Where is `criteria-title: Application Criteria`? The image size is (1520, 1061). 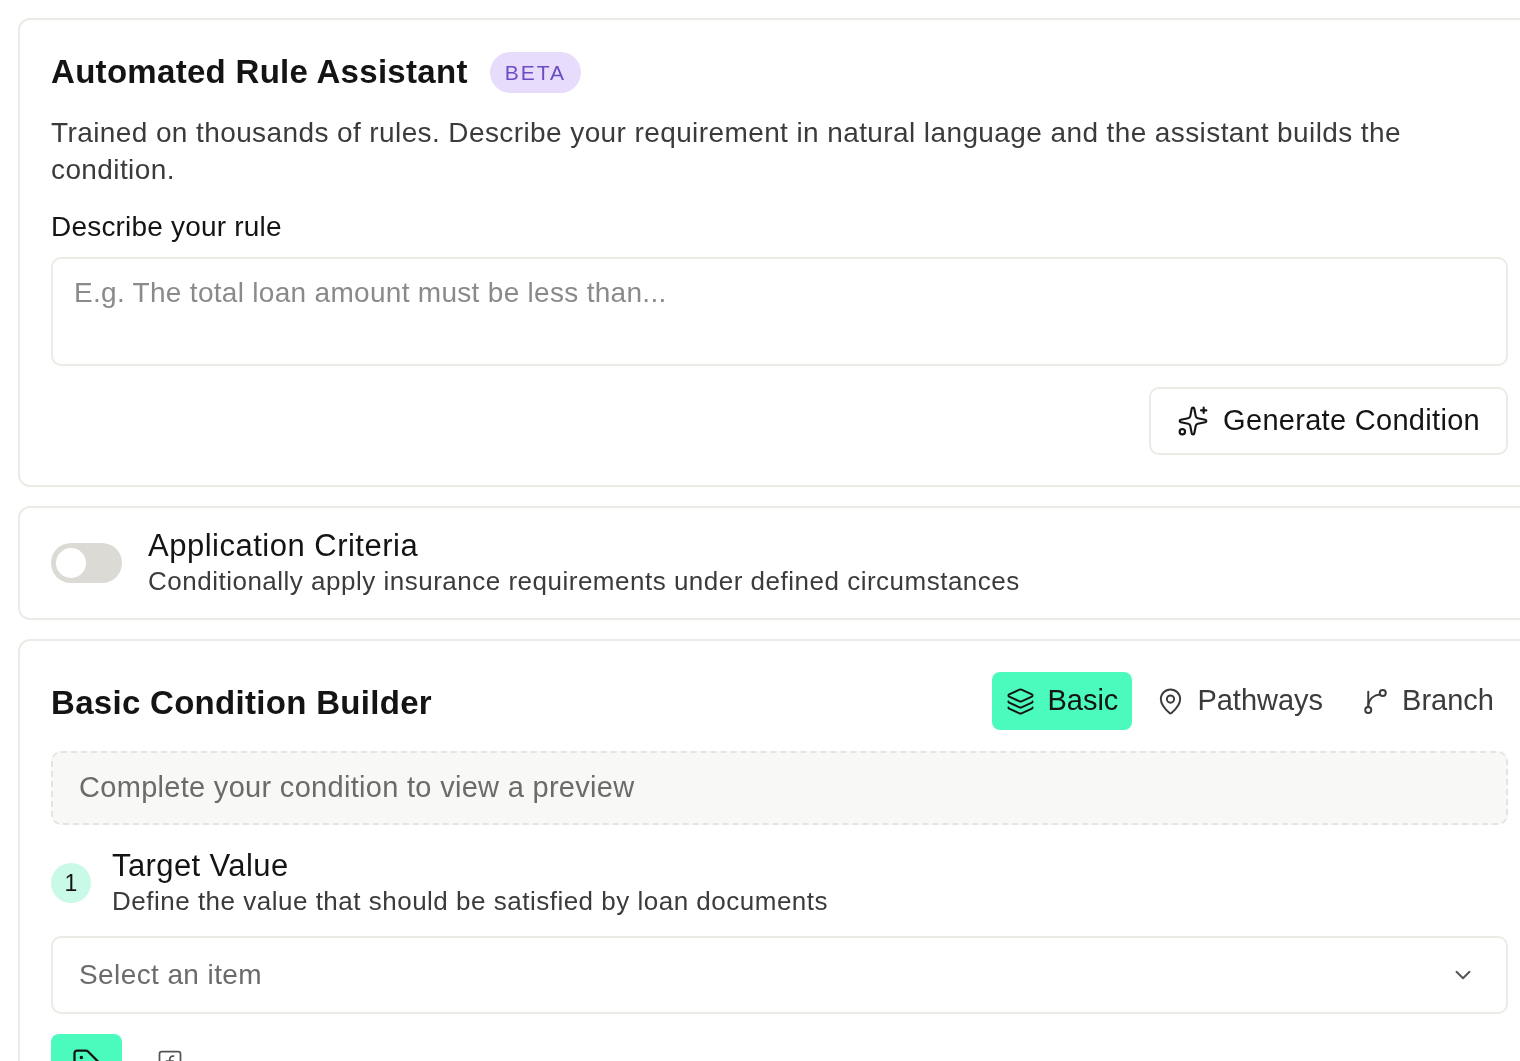 criteria-title: Application Criteria is located at coordinates (284, 546).